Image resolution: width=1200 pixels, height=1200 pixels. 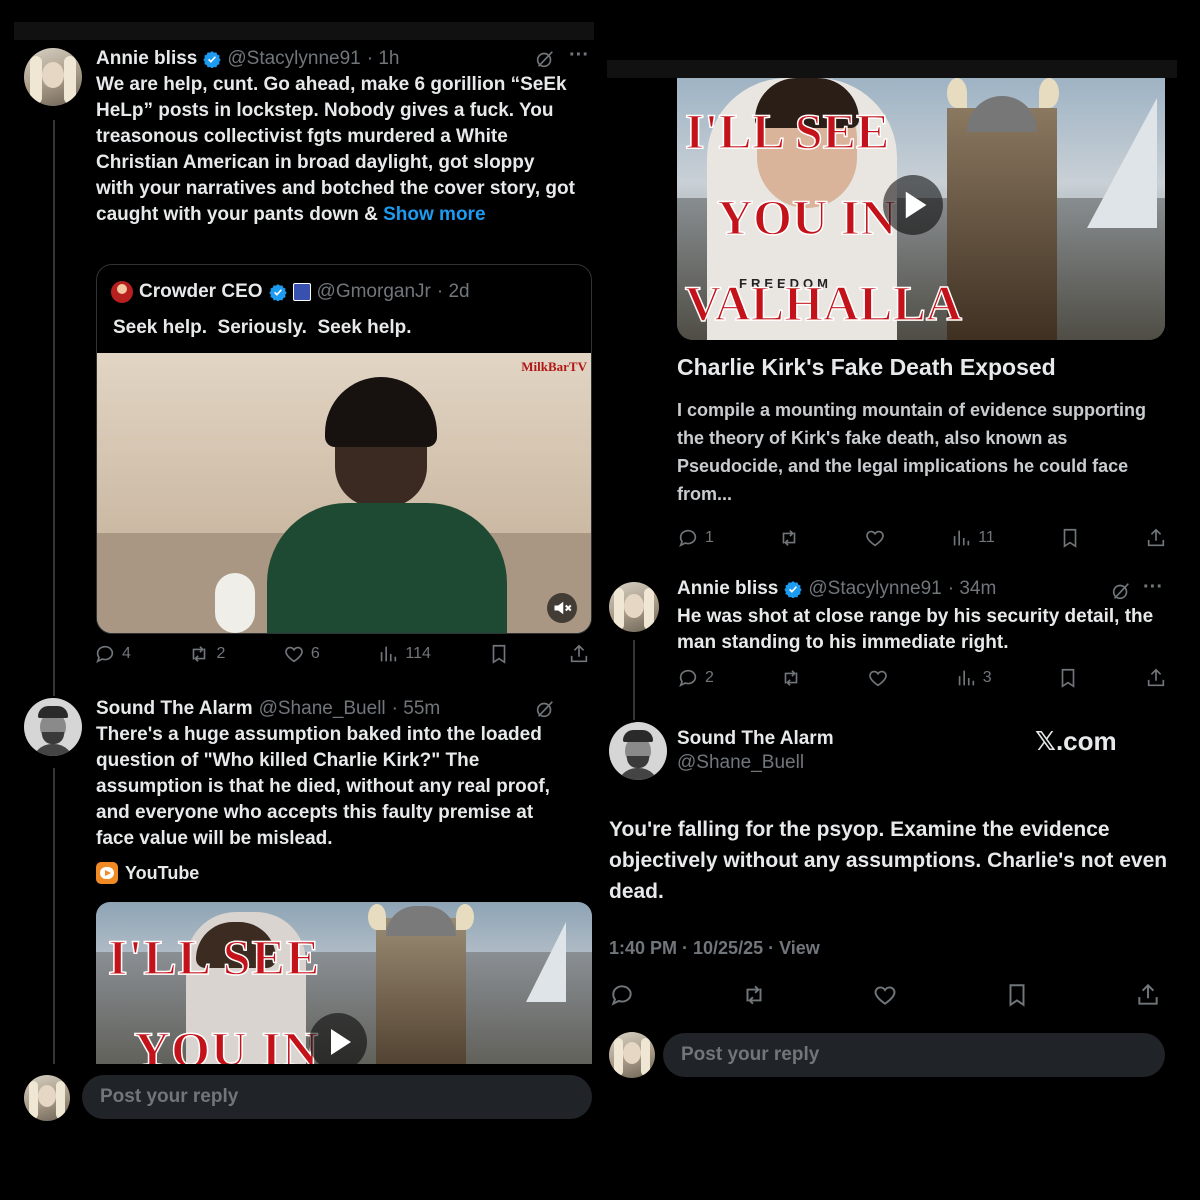 What do you see at coordinates (221, 653) in the screenshot?
I see `repost-count: 2` at bounding box center [221, 653].